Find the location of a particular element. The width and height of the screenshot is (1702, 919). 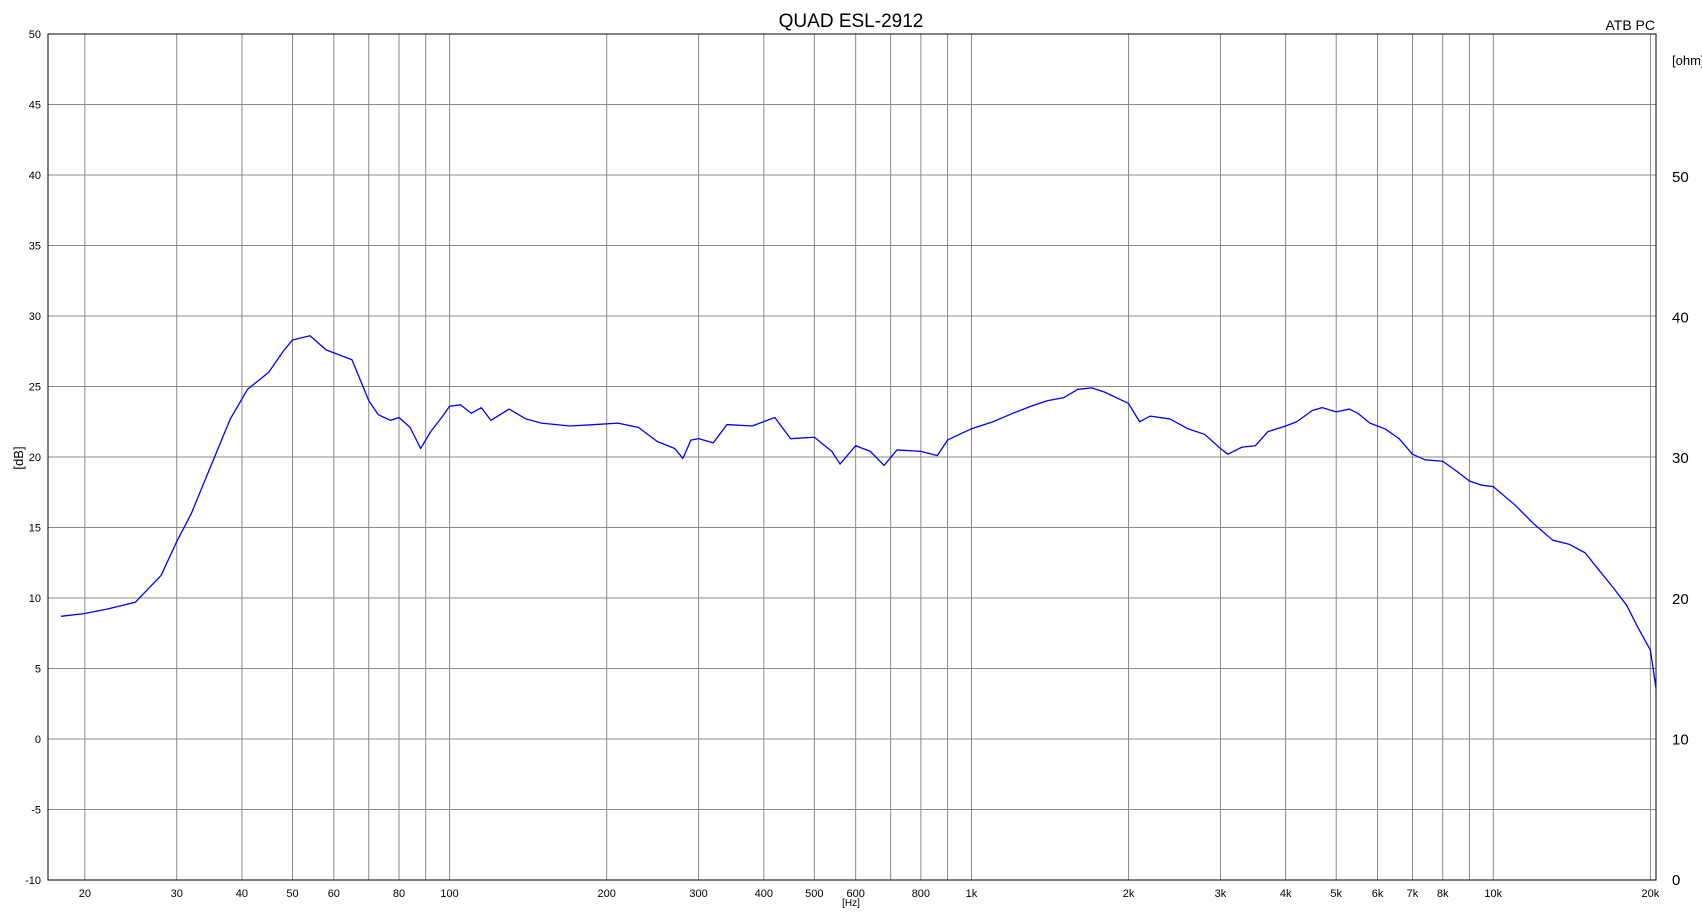

x-tick-label: 20 is located at coordinates (85, 894).